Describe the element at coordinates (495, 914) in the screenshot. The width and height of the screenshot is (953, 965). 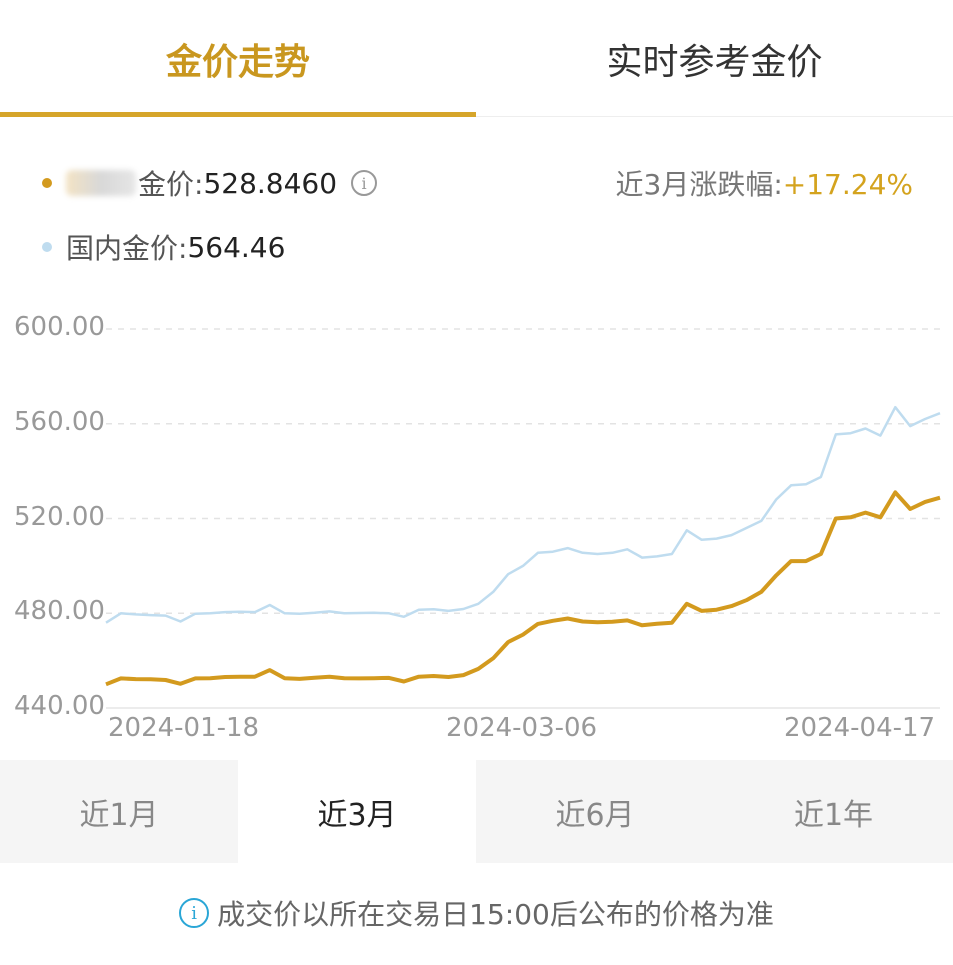
I see `footnote-text: 成交价以所在交易日15:00后公布的价格为准` at that location.